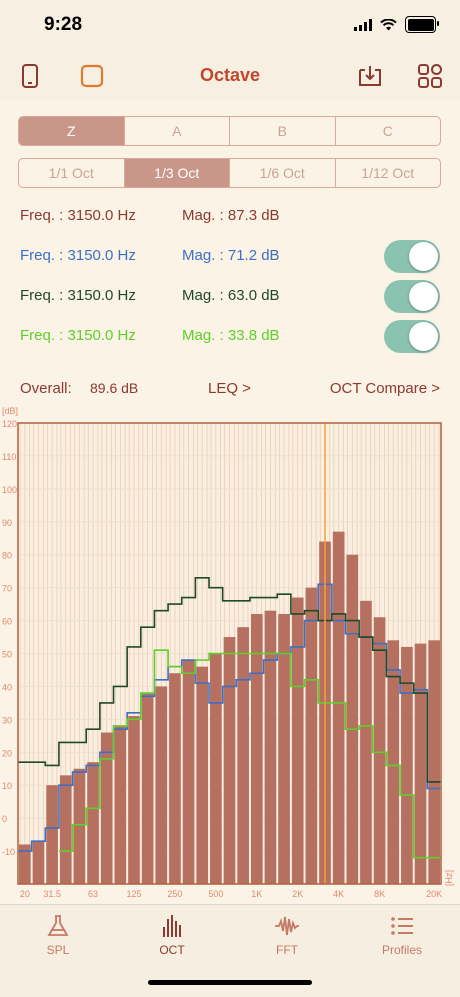  Describe the element at coordinates (174, 894) in the screenshot. I see `x-tick-label: 250` at that location.